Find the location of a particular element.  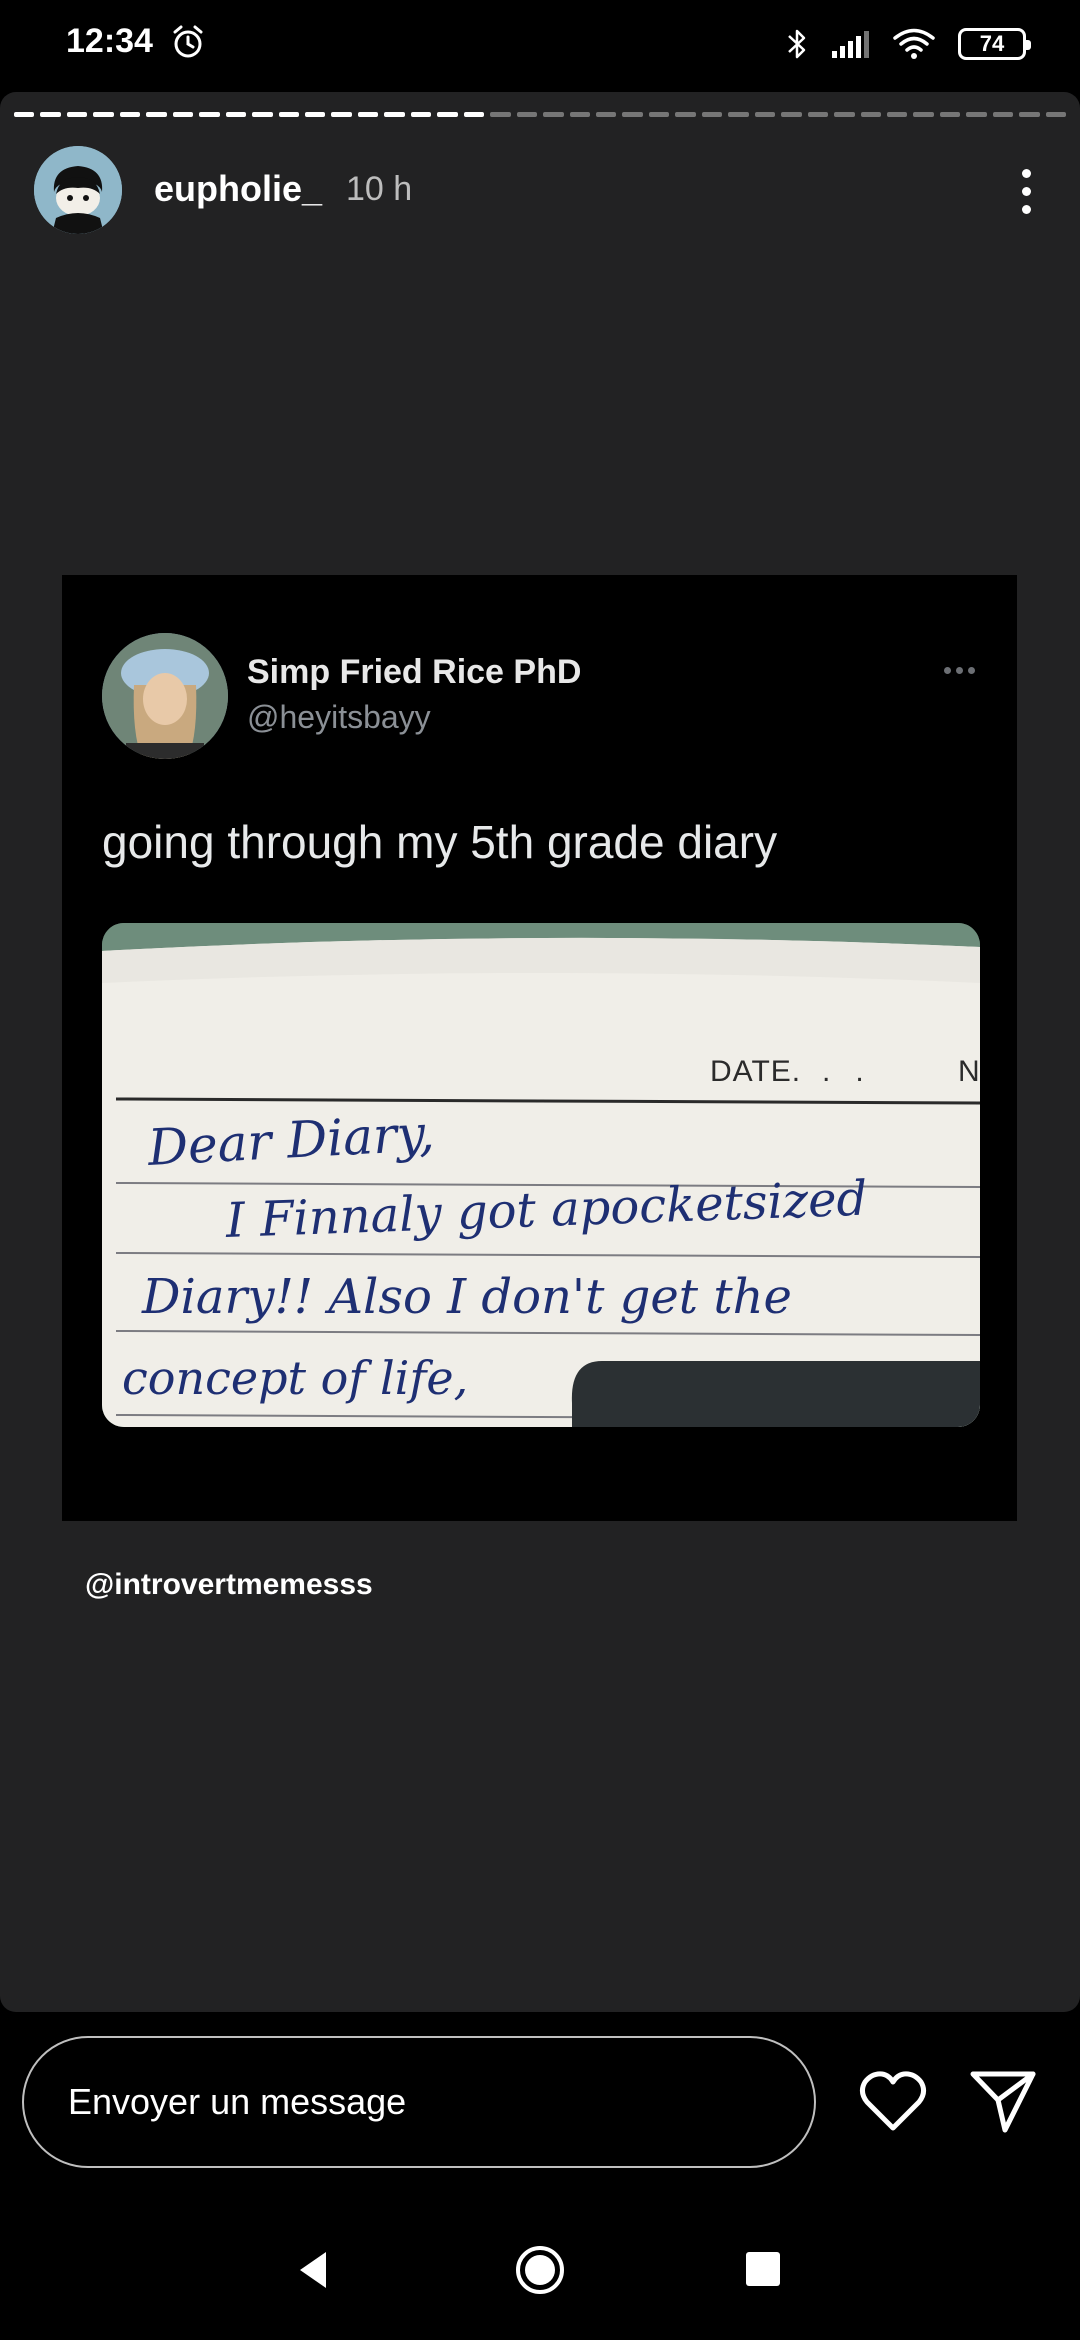

system-nav-bar is located at coordinates (540, 2275).